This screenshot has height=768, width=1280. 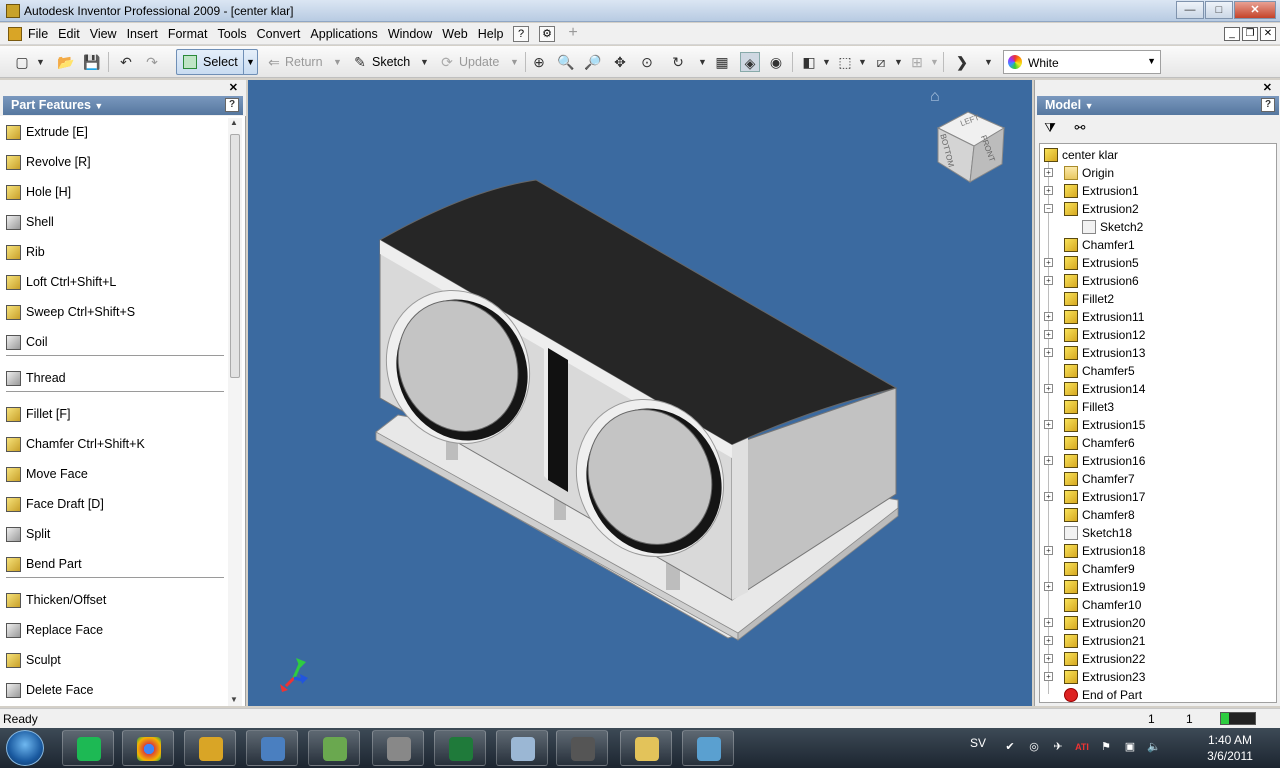 I want to click on feature-split: Split, so click(x=114, y=534).